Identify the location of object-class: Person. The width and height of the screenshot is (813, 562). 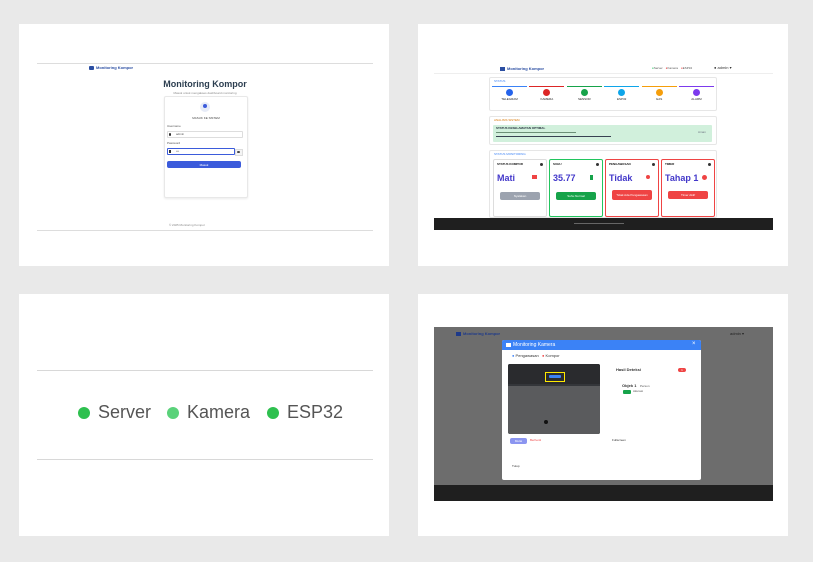
(645, 386).